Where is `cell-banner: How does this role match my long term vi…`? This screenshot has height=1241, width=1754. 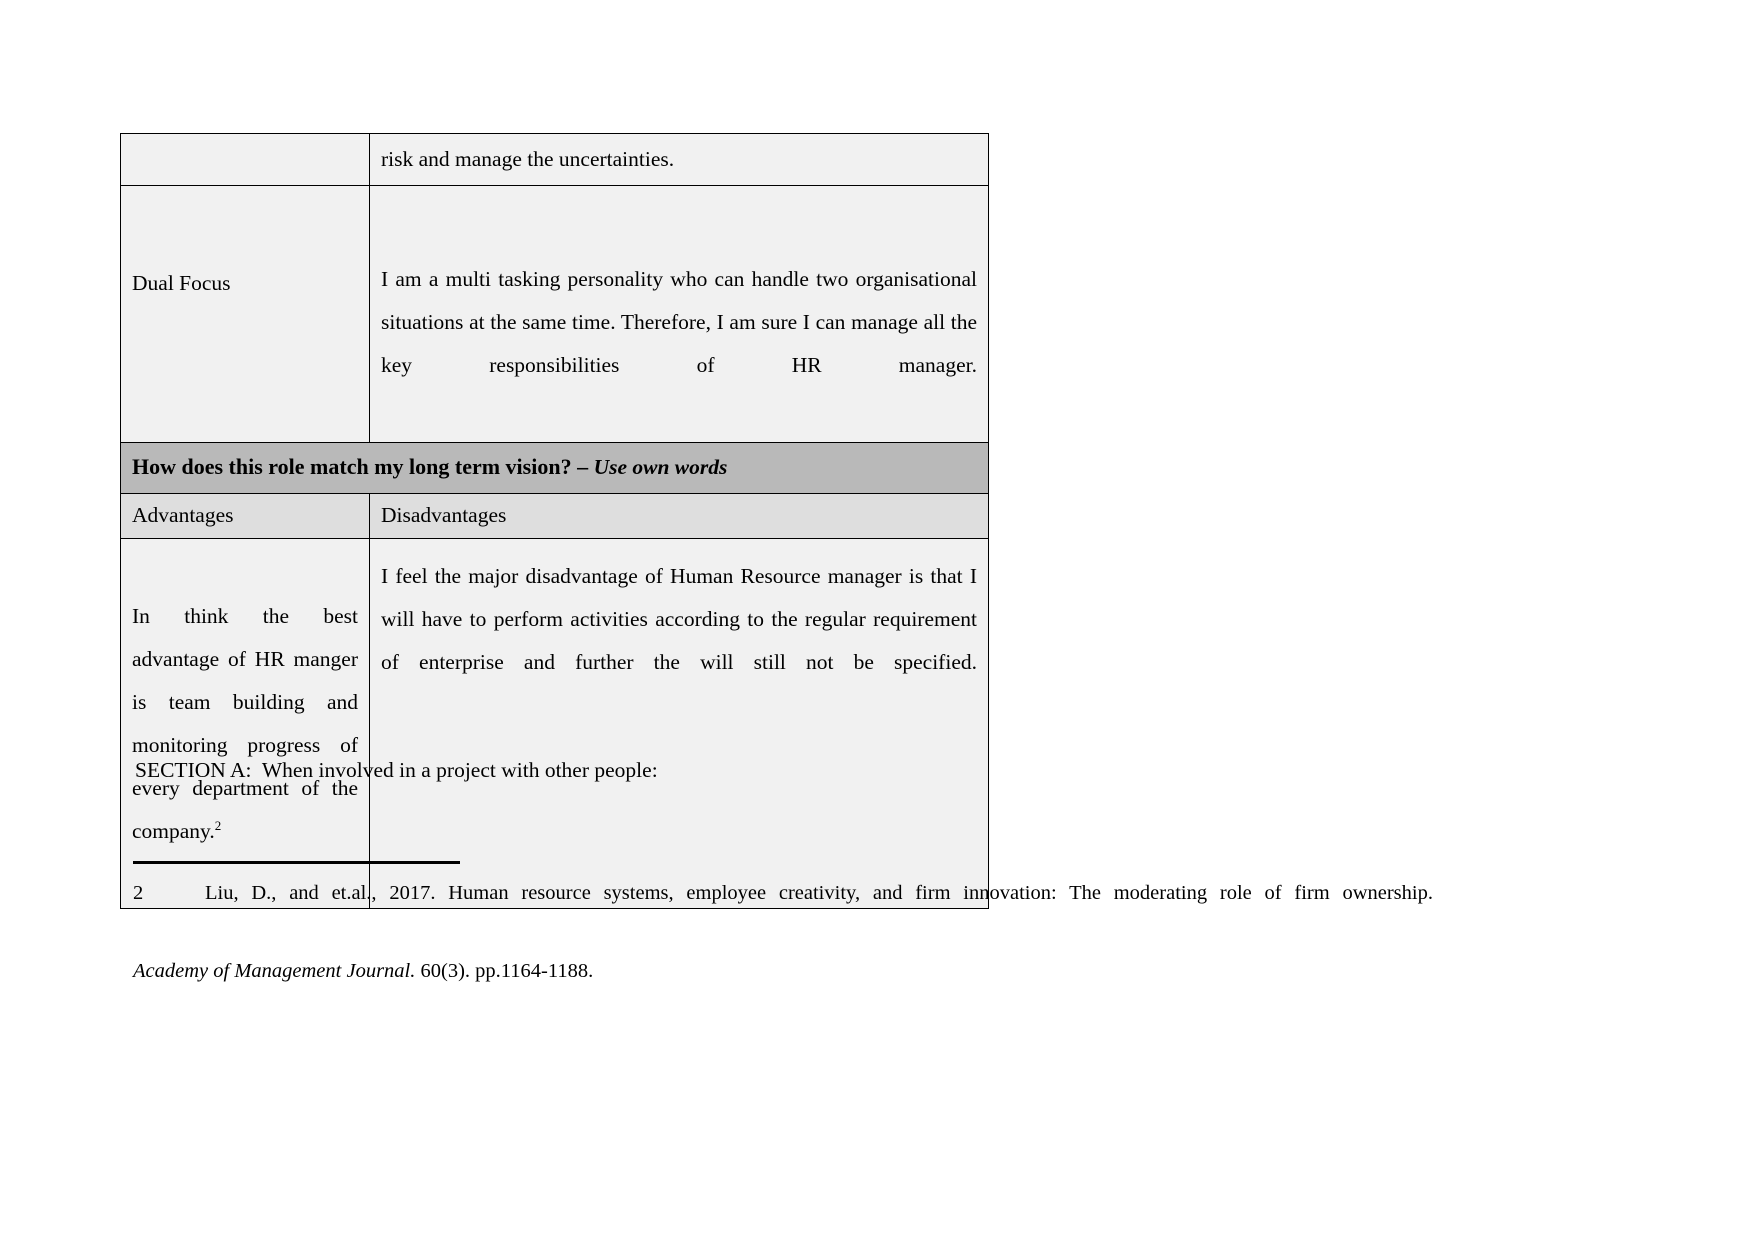
cell-banner: How does this role match my long term vi… is located at coordinates (554, 468).